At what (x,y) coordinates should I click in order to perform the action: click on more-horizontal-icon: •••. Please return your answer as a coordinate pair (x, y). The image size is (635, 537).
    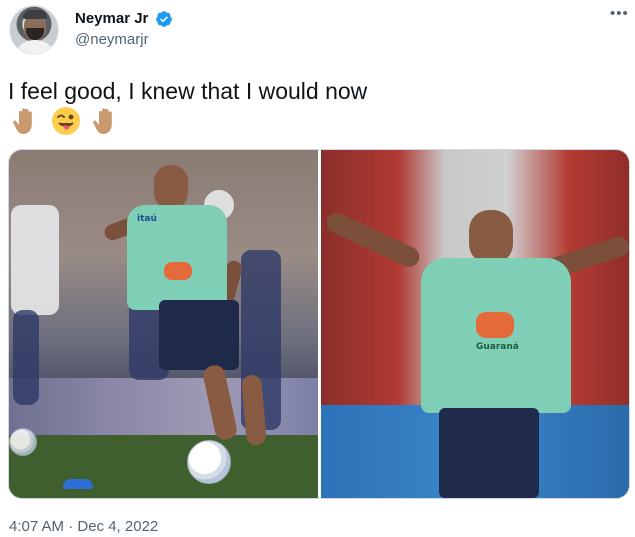
    Looking at the image, I should click on (619, 13).